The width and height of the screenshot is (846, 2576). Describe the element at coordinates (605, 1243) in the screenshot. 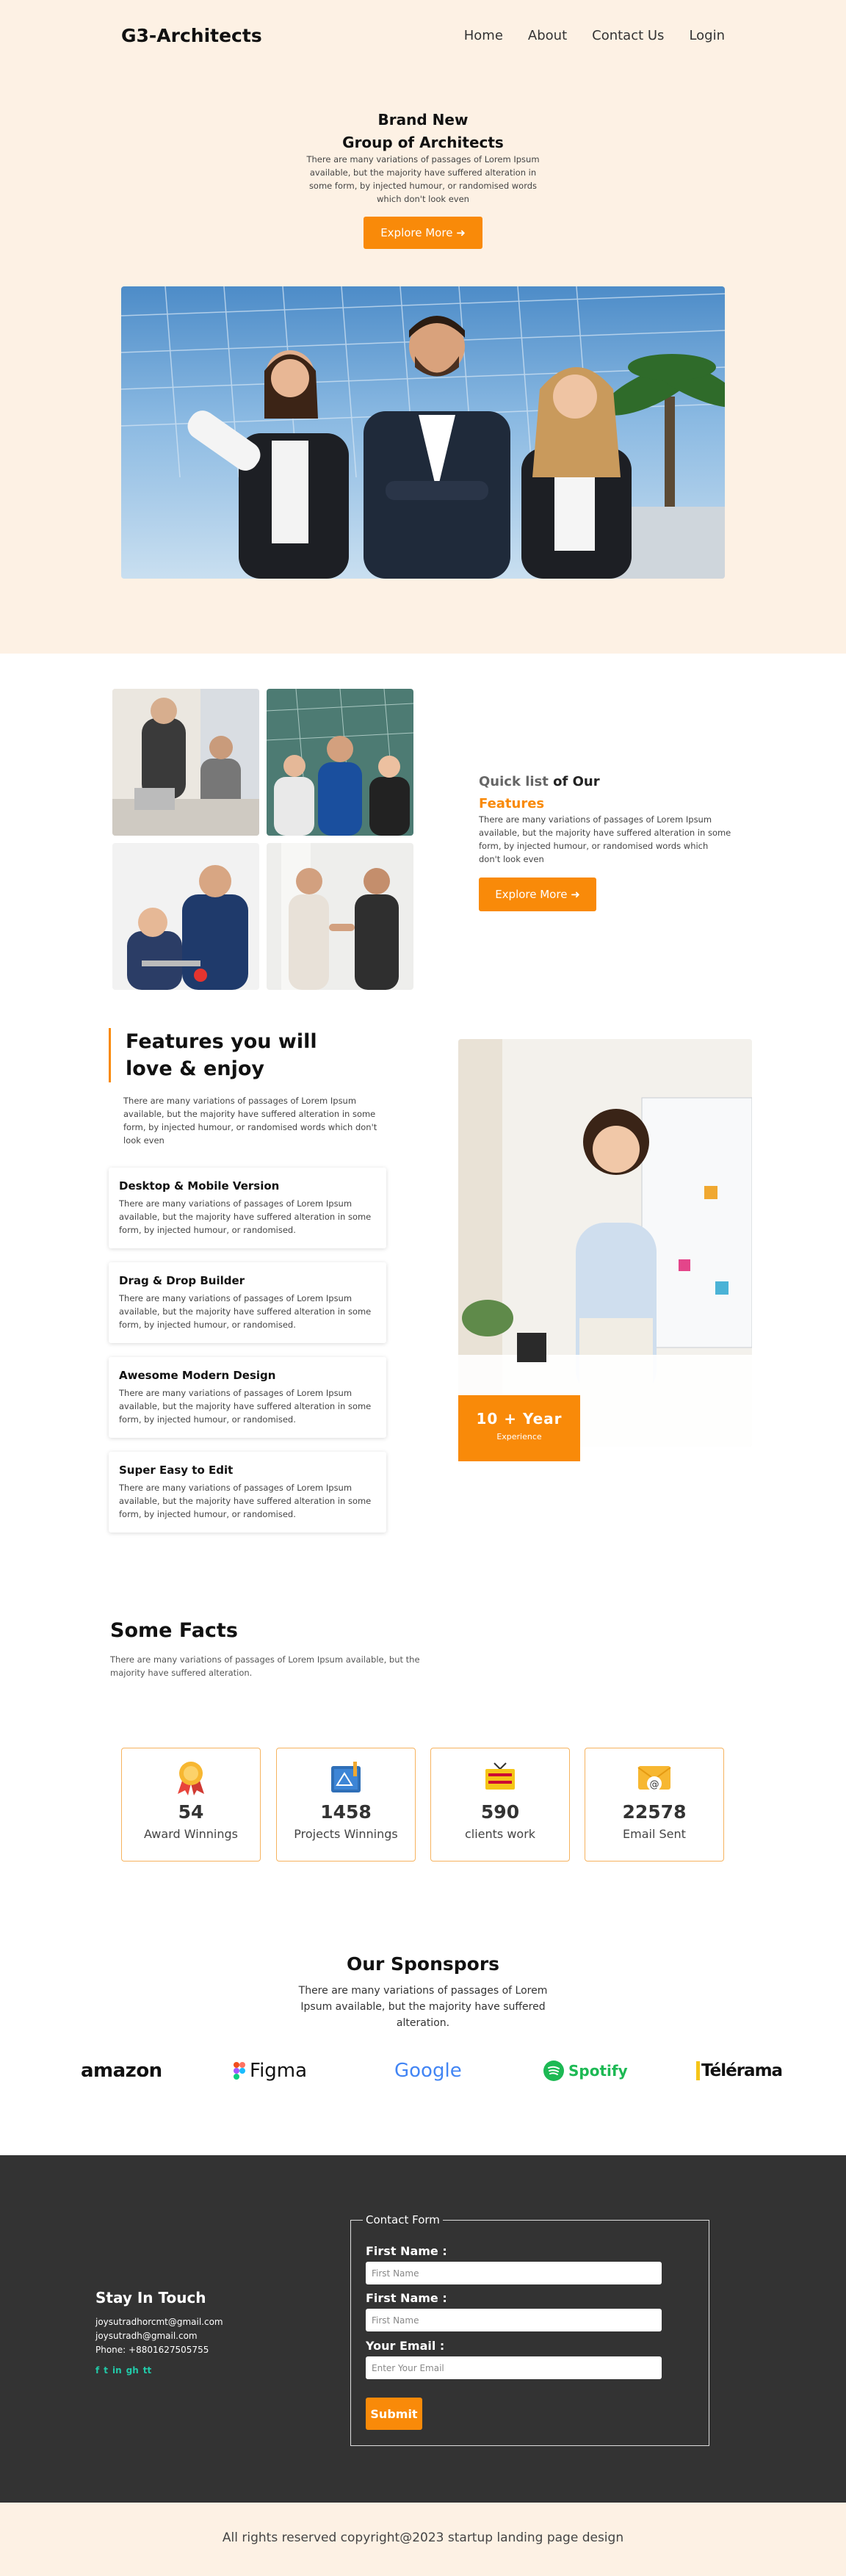

I see `office-woman-photo` at that location.